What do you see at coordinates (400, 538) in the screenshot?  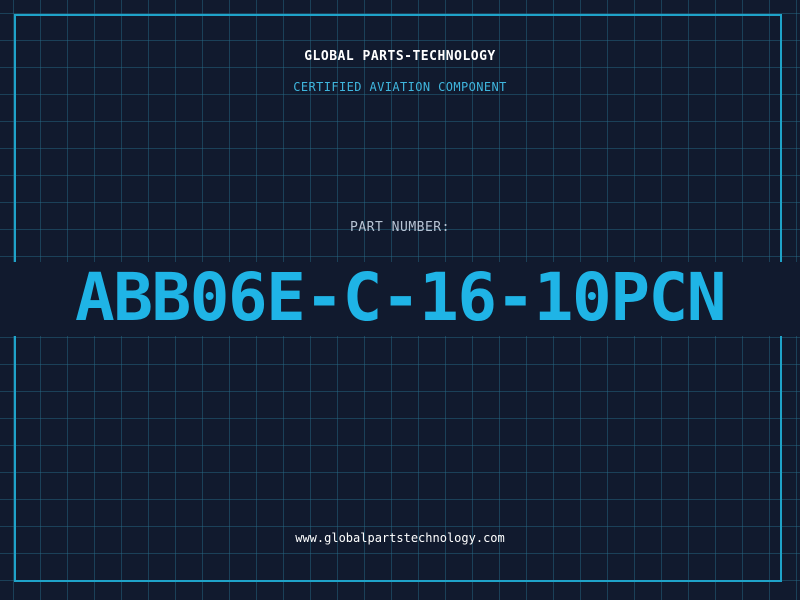 I see `website-url: www.globalpartstechnology.com` at bounding box center [400, 538].